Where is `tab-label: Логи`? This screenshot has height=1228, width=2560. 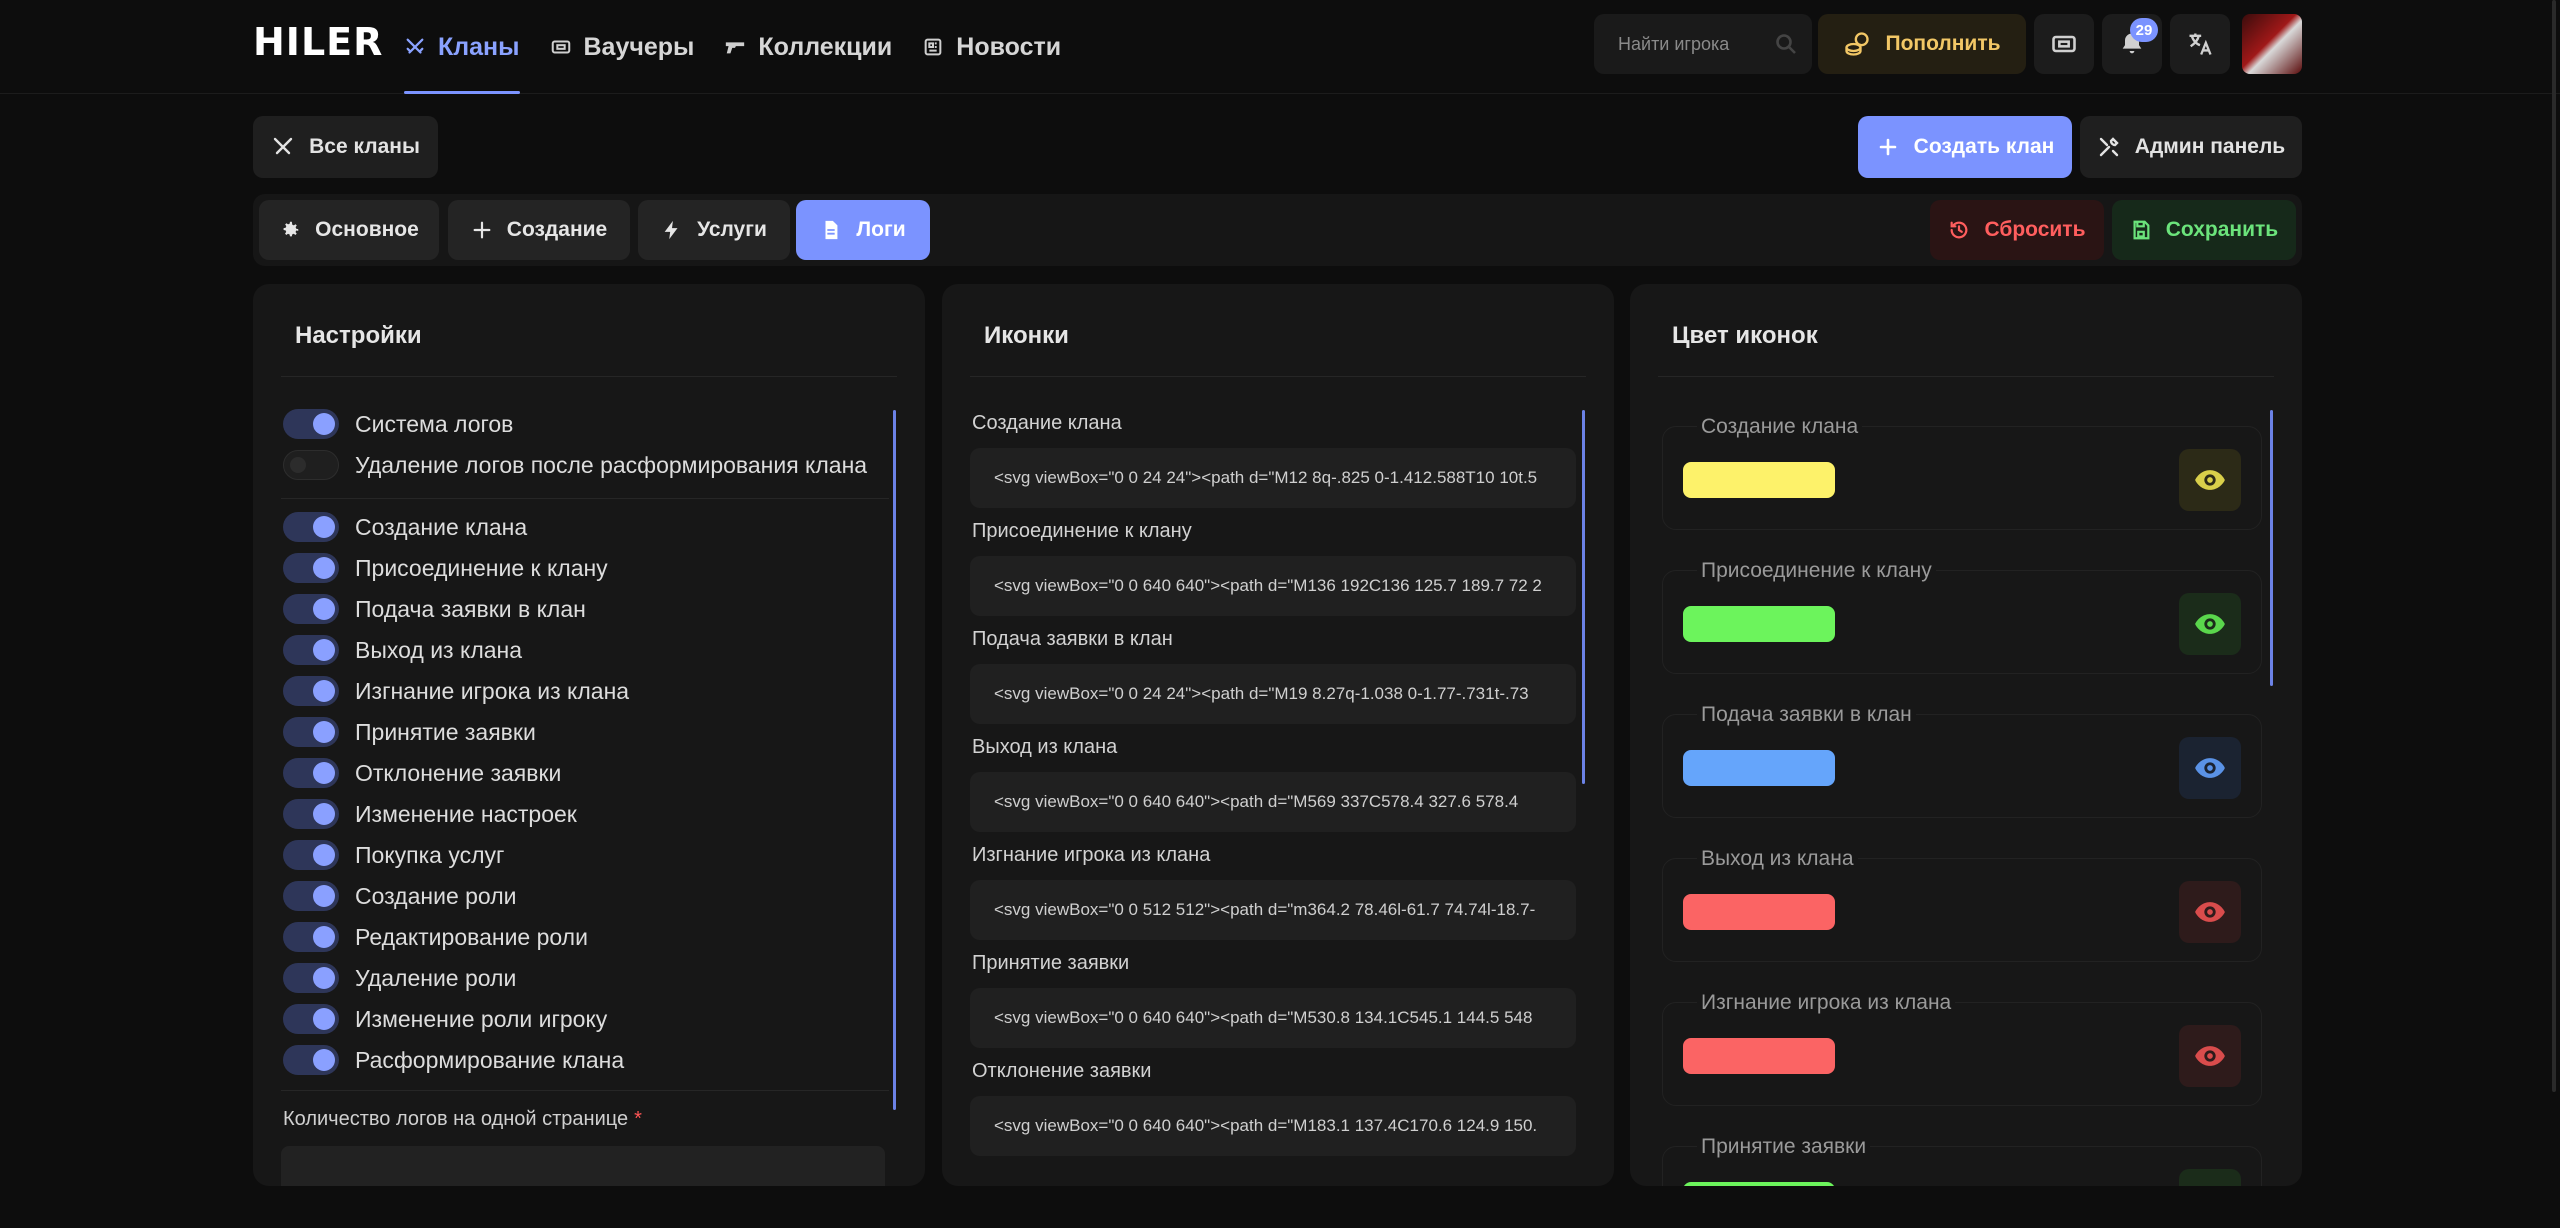 tab-label: Логи is located at coordinates (881, 229).